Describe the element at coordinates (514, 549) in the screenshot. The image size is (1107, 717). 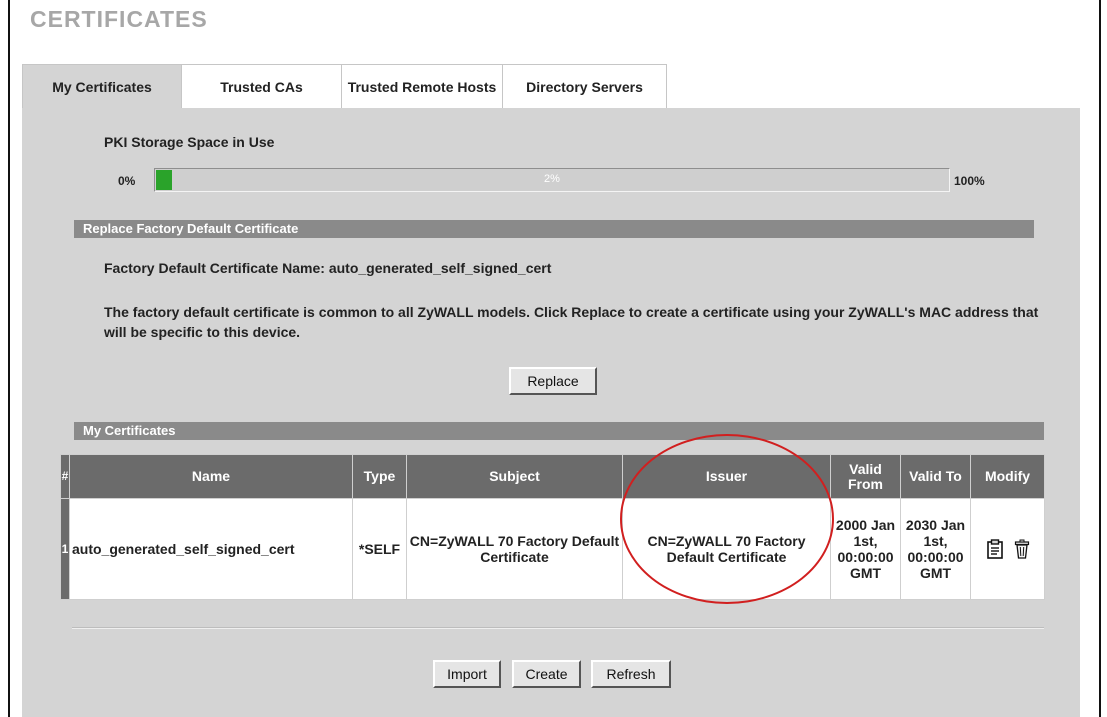
I see `cert-subject: CN=ZyWALL 70 Factory Default Certificate` at that location.